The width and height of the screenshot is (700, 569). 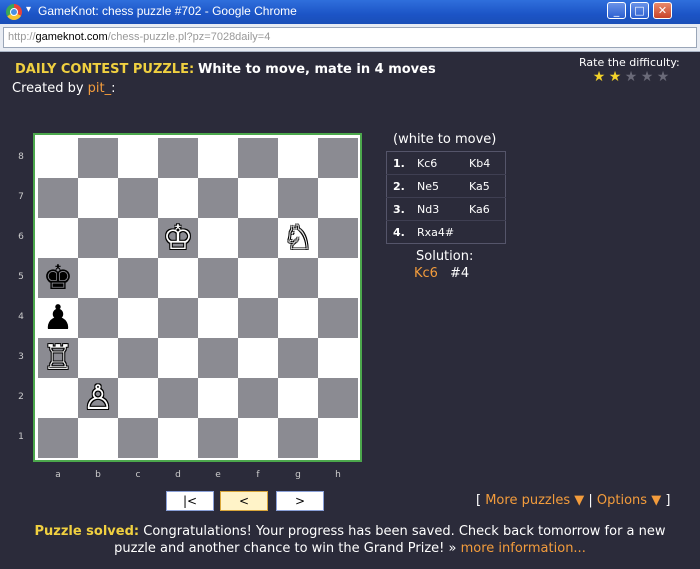 I want to click on previous-move-button: <, so click(x=244, y=501).